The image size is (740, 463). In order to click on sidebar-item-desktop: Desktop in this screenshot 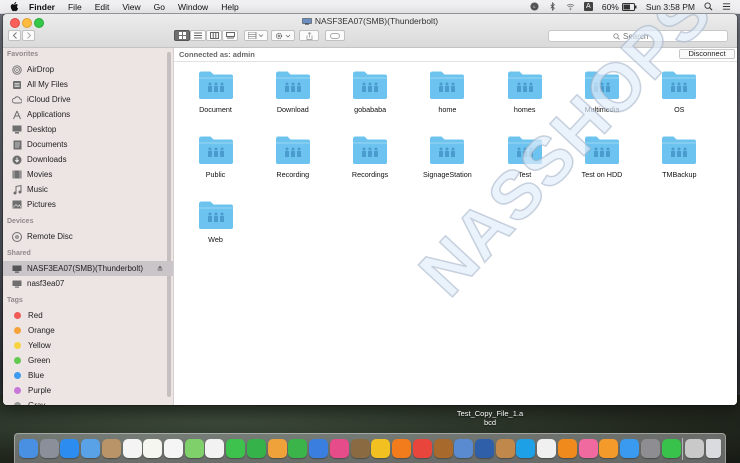, I will do `click(88, 129)`.